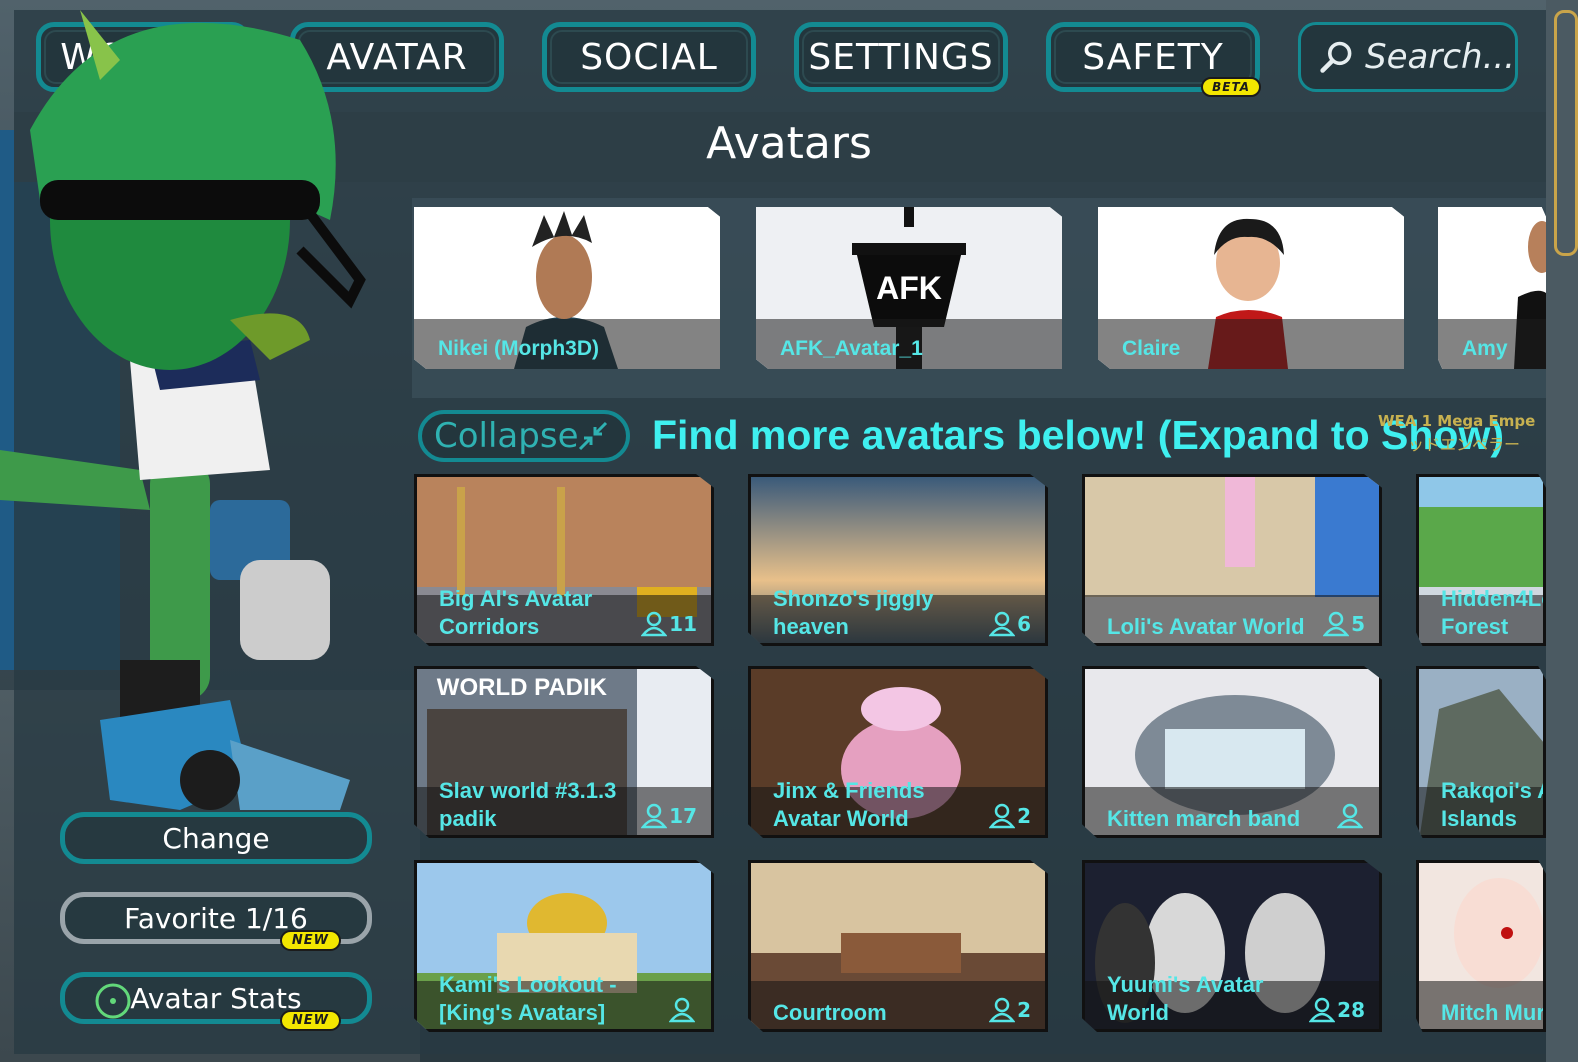  I want to click on world-card: Mitch Murder, so click(1481, 946).